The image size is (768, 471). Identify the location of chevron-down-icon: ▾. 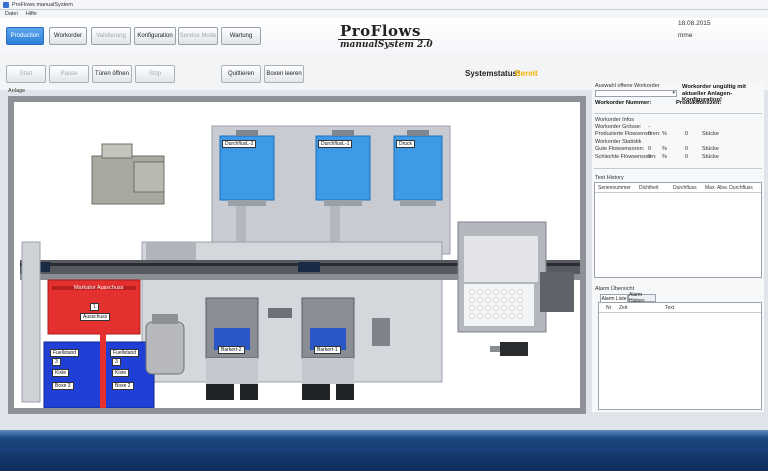
(673, 93).